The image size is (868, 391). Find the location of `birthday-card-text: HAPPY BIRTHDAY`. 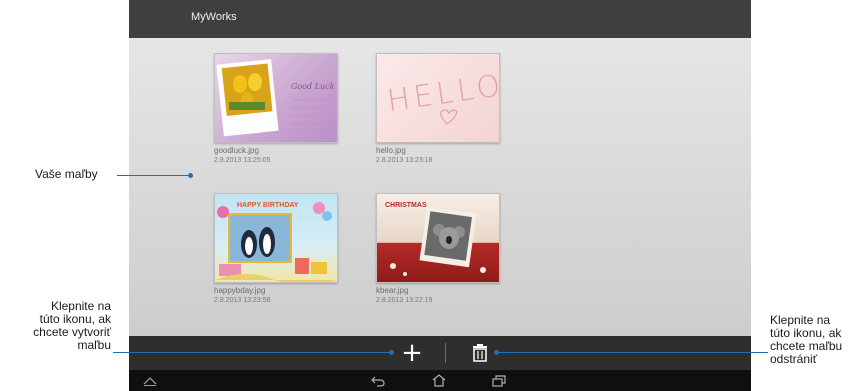

birthday-card-text: HAPPY BIRTHDAY is located at coordinates (268, 205).